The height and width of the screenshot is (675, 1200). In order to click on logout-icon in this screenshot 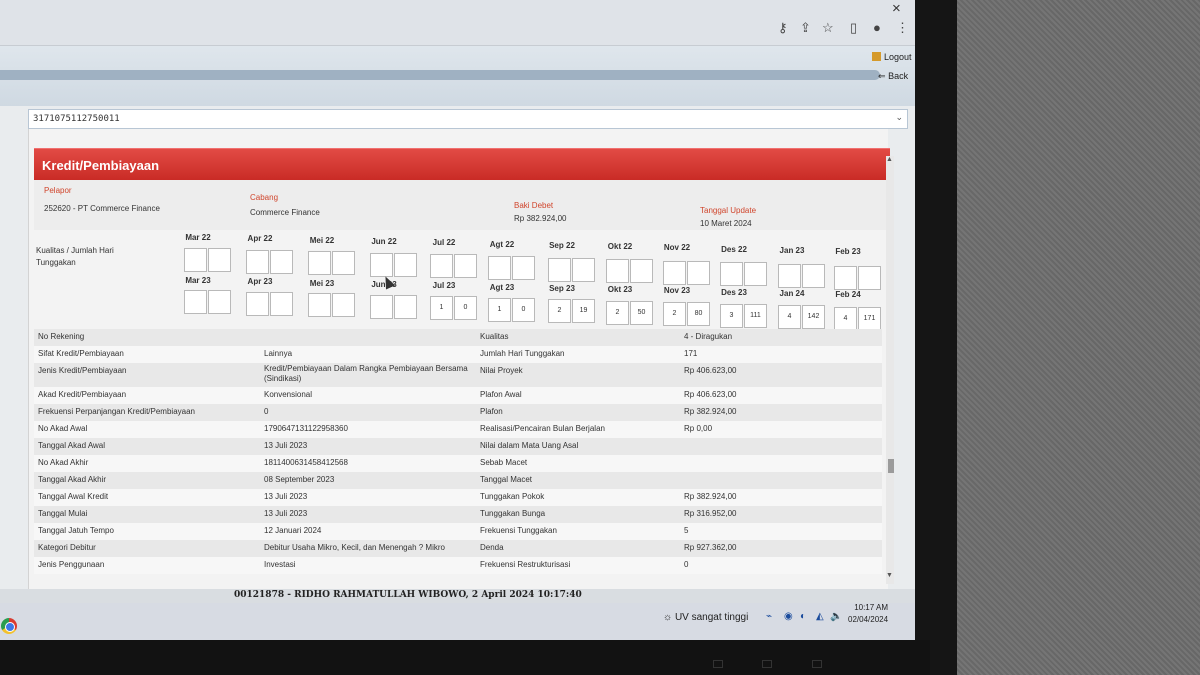, I will do `click(876, 56)`.